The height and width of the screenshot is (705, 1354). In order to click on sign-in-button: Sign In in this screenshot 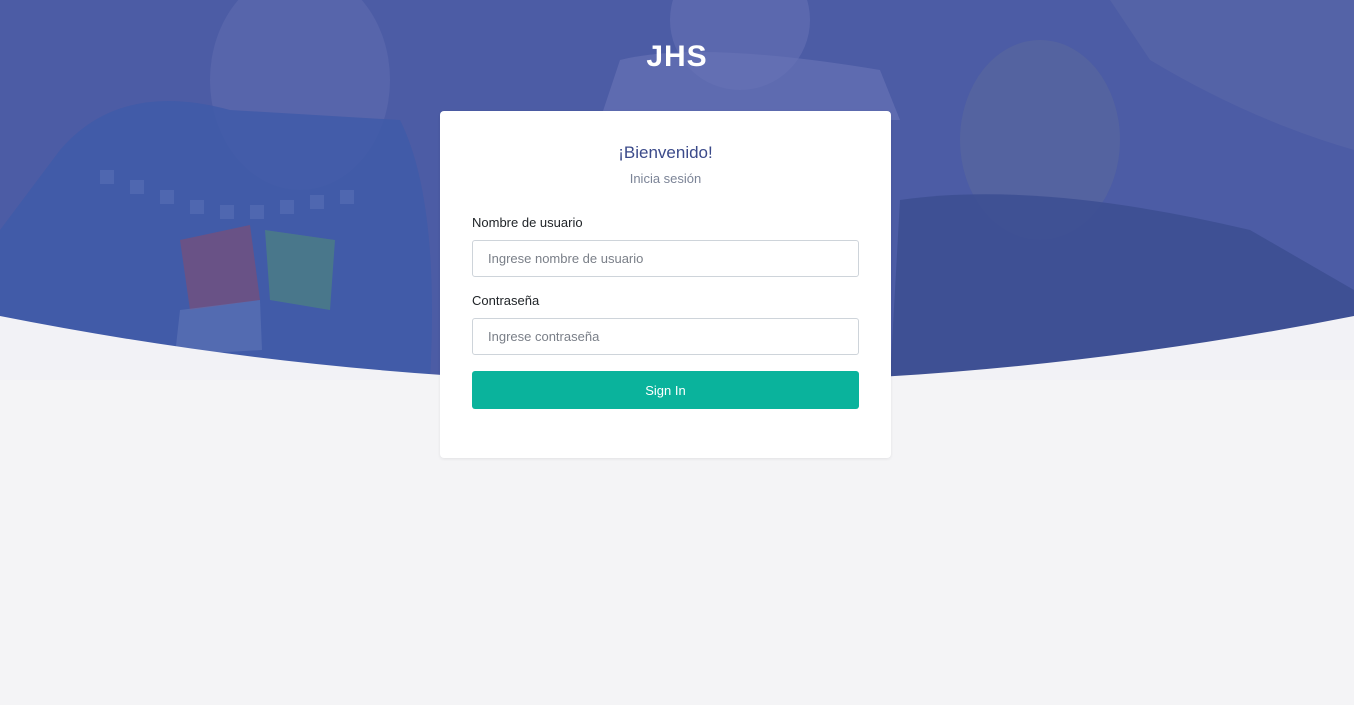, I will do `click(665, 390)`.